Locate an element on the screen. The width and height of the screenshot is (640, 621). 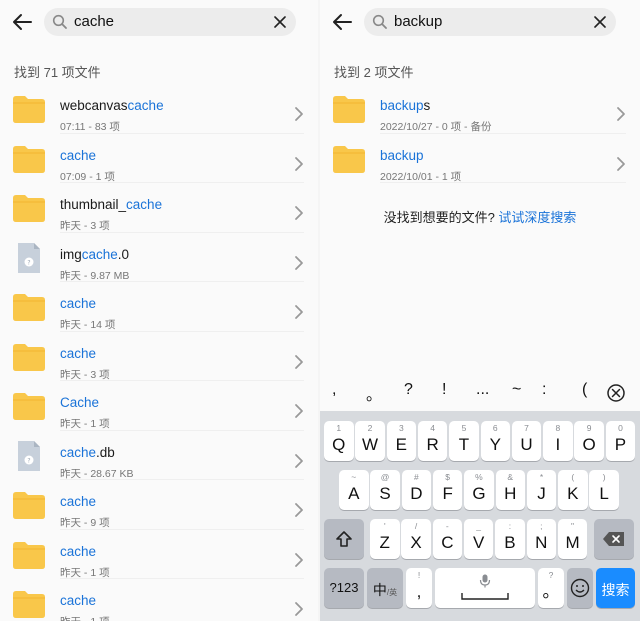
key-t: 5T is located at coordinates (464, 441).